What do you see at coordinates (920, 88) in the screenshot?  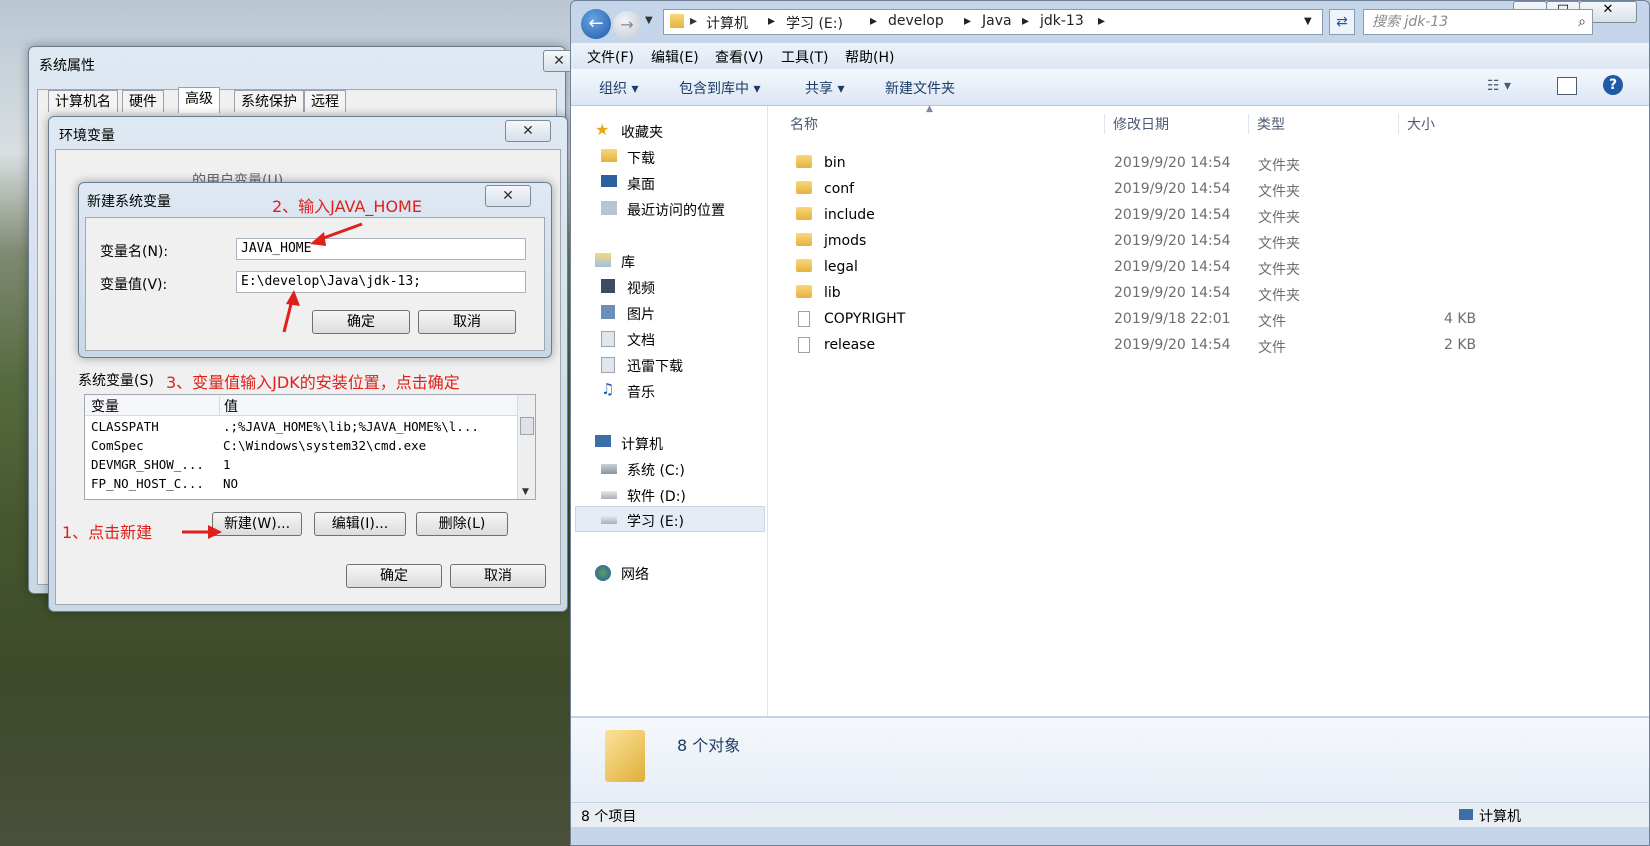 I see `new-folder-button: 新建文件夹` at bounding box center [920, 88].